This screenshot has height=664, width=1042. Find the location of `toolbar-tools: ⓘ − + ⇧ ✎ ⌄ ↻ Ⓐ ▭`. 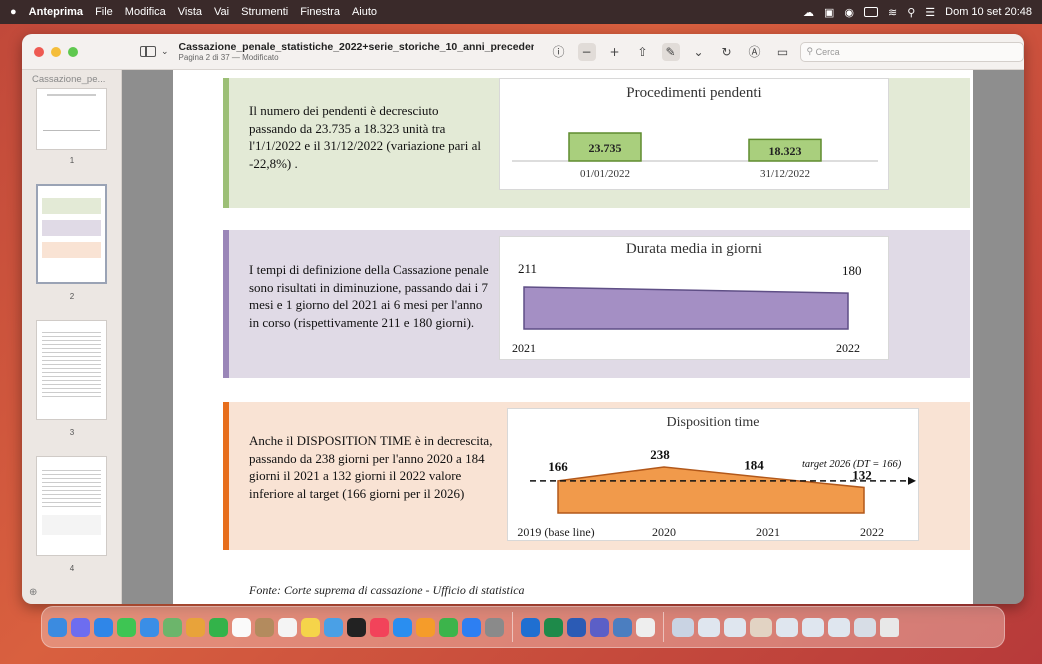

toolbar-tools: ⓘ − + ⇧ ✎ ⌄ ↻ Ⓐ ▭ is located at coordinates (671, 51).